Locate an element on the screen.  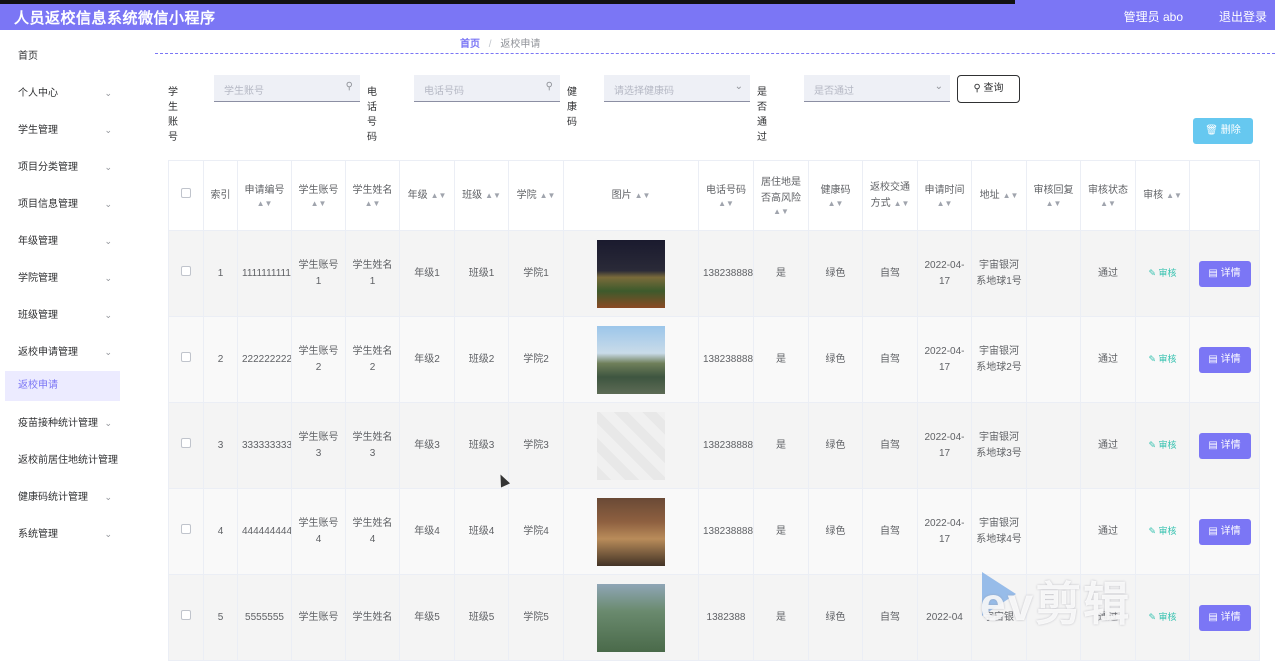
col-image: 图片 ▲▼ is located at coordinates (631, 195).